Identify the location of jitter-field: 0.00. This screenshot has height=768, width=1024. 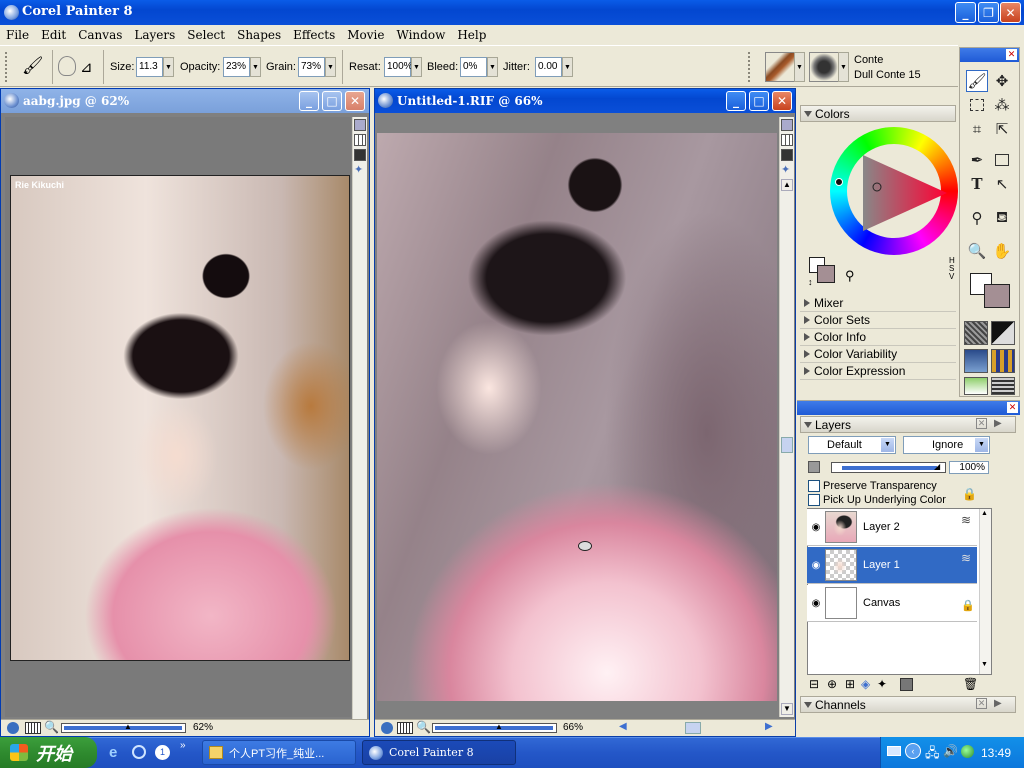
(548, 67).